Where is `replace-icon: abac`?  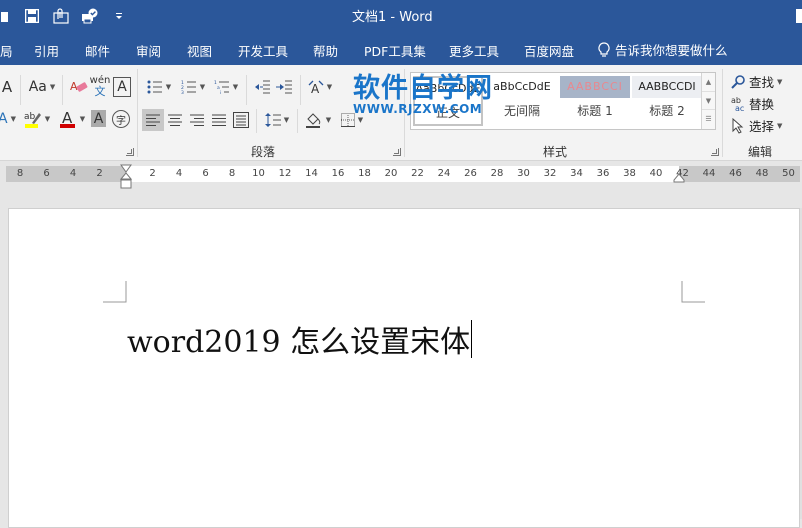 replace-icon: abac is located at coordinates (737, 104).